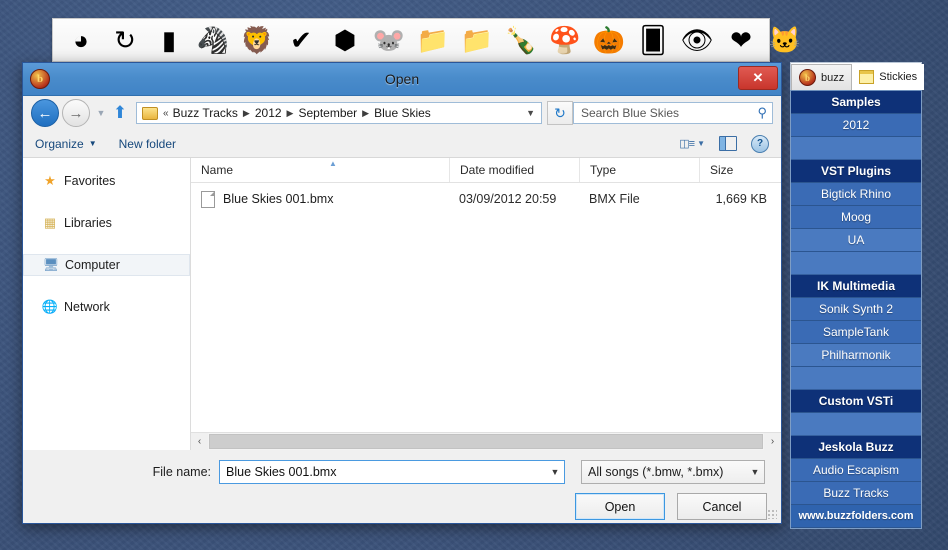 Image resolution: width=948 pixels, height=550 pixels. Describe the element at coordinates (656, 472) in the screenshot. I see `file-type-filter-label: All songs (*.bmw, *.bmx)` at that location.